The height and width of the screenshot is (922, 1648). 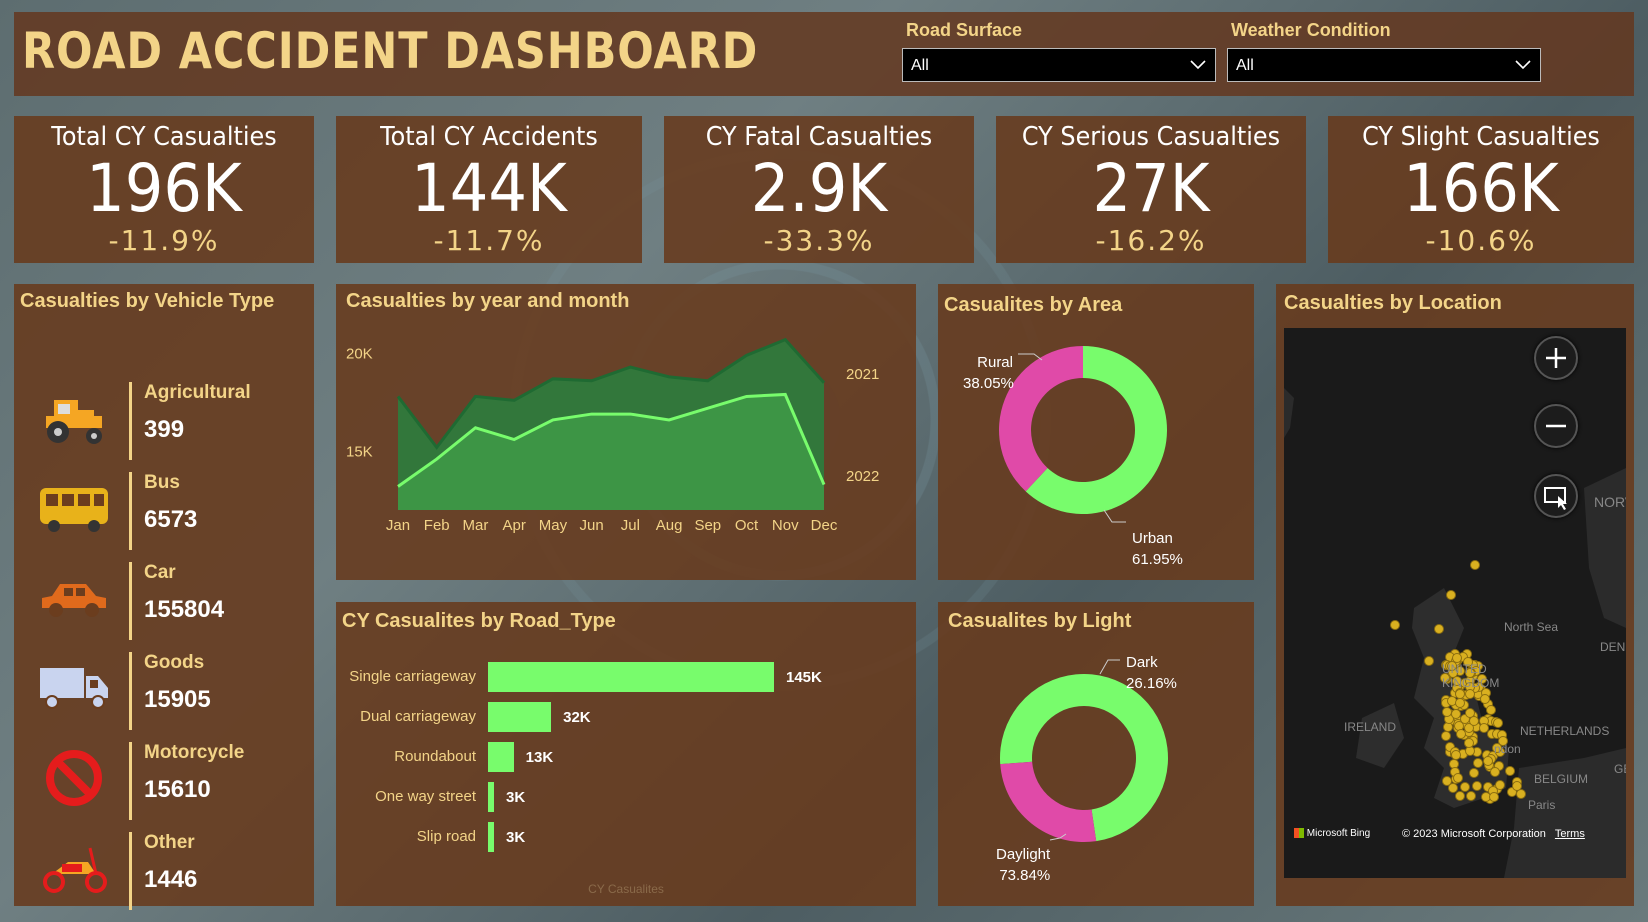 What do you see at coordinates (75, 870) in the screenshot?
I see `scooter-icon` at bounding box center [75, 870].